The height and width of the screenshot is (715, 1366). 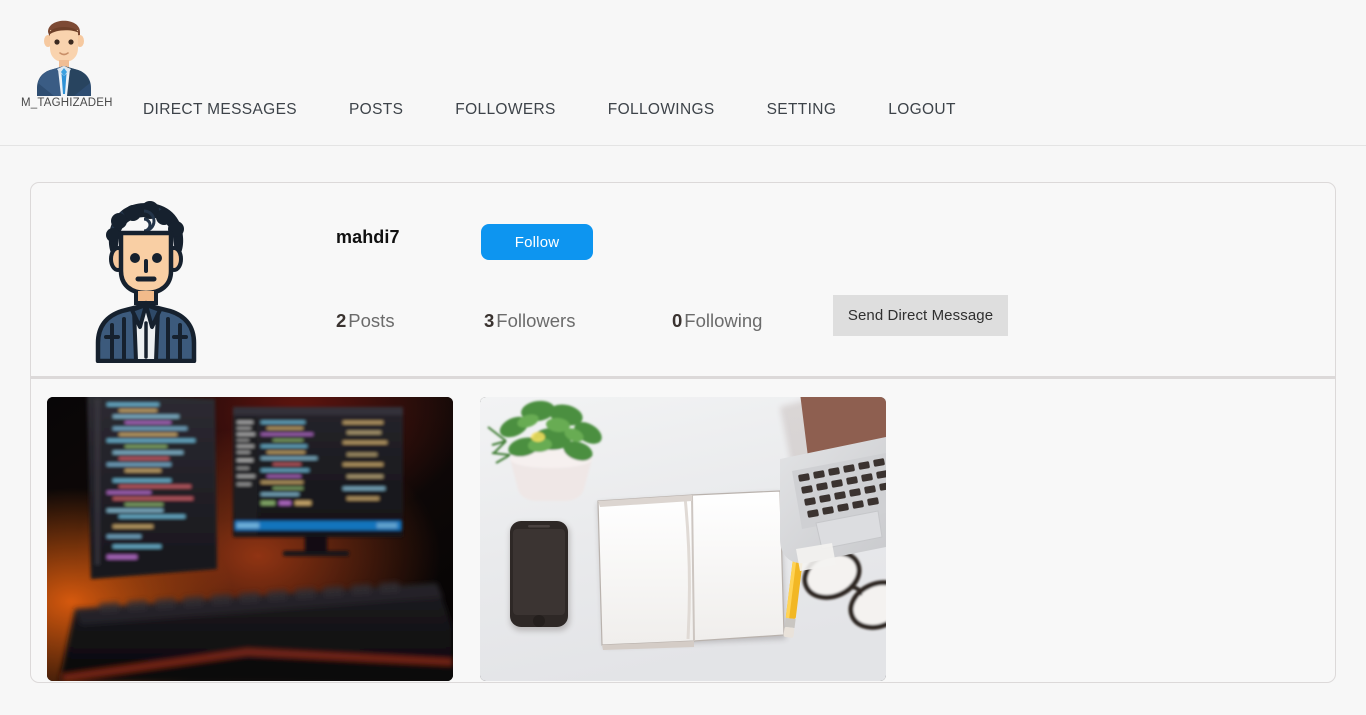 I want to click on post-image-desk-flatlay, so click(x=683, y=539).